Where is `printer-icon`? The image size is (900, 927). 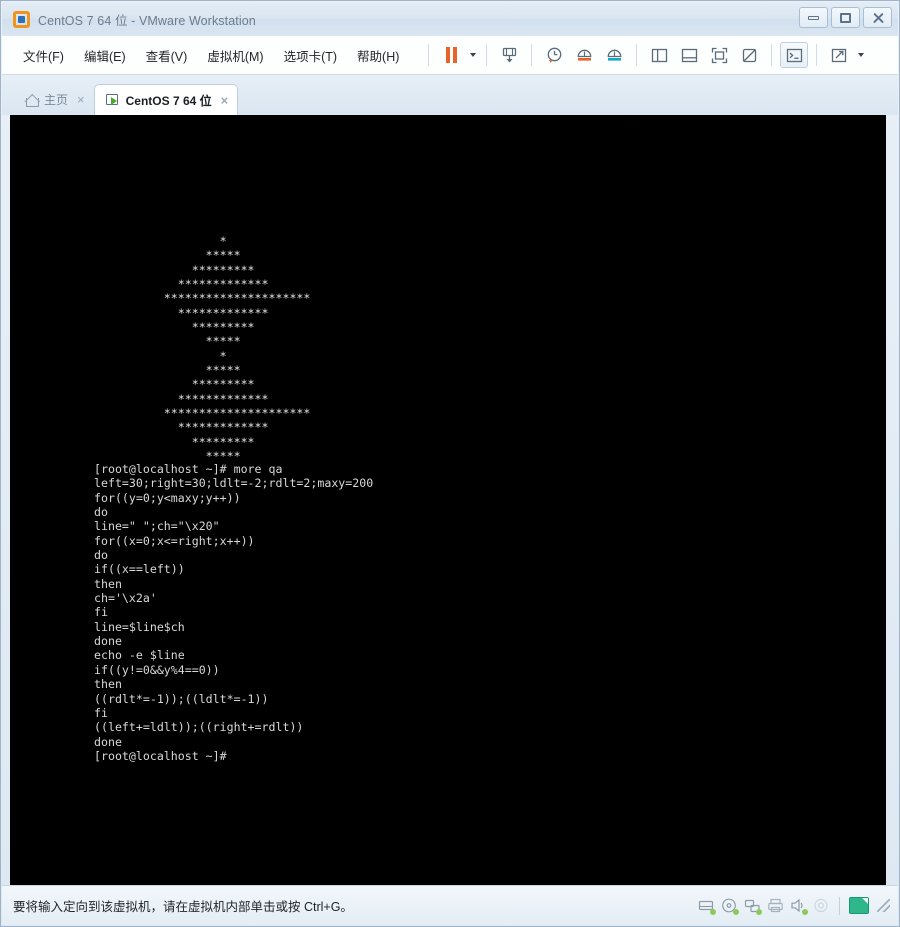 printer-icon is located at coordinates (775, 905).